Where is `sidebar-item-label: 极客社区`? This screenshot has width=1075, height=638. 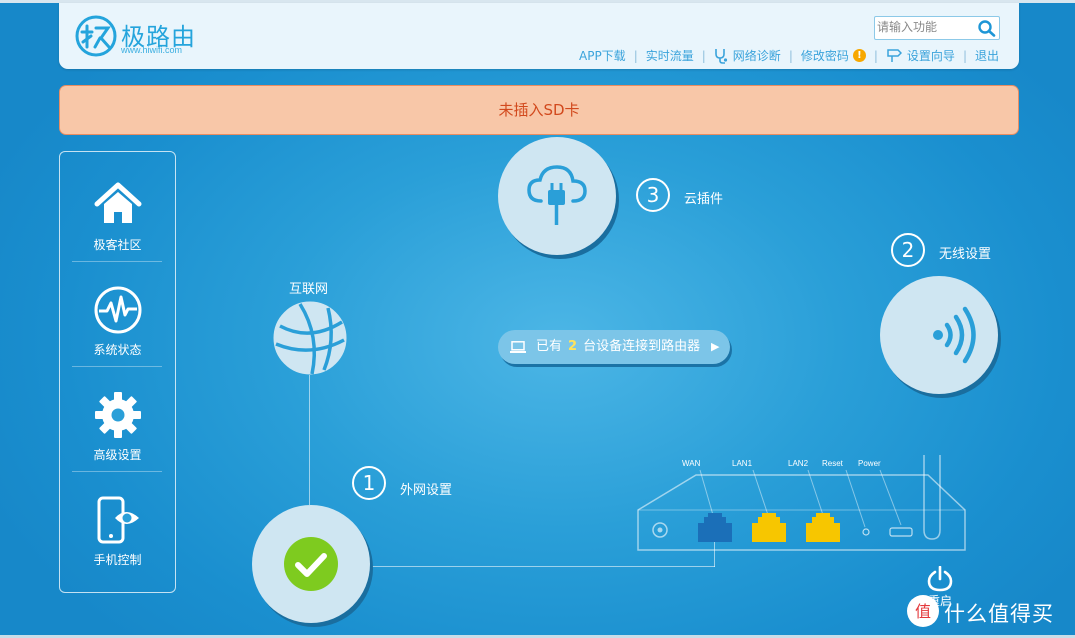
sidebar-item-label: 极客社区 is located at coordinates (117, 245).